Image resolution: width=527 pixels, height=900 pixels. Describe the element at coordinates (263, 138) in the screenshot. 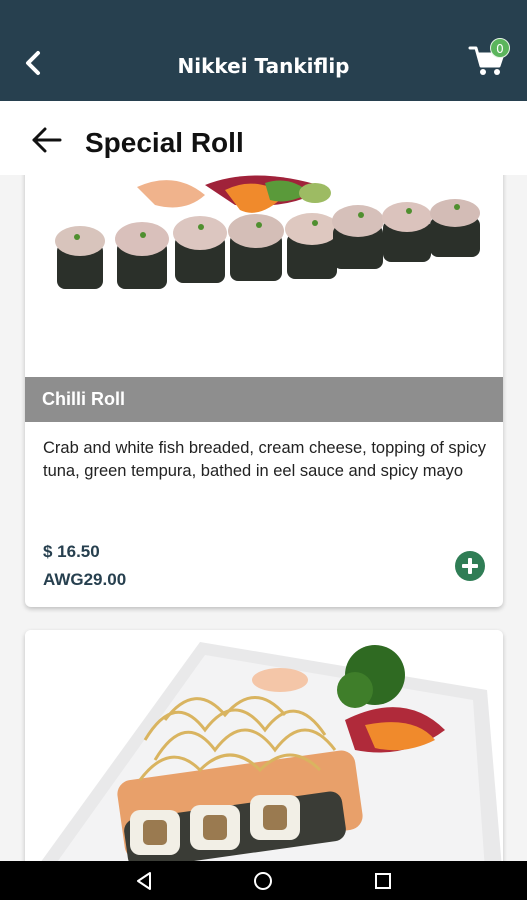

I see `page-header: Special Roll` at that location.